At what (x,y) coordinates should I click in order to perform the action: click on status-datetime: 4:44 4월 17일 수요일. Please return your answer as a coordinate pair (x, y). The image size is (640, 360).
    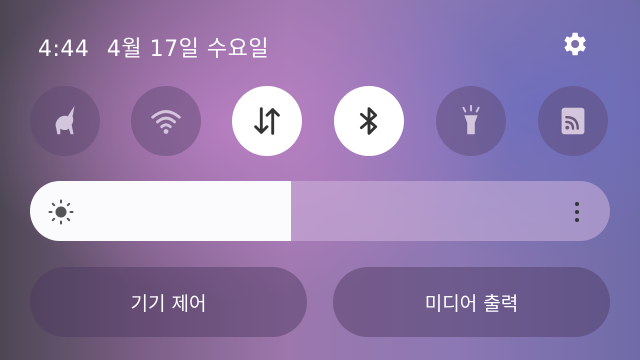
    Looking at the image, I should click on (153, 47).